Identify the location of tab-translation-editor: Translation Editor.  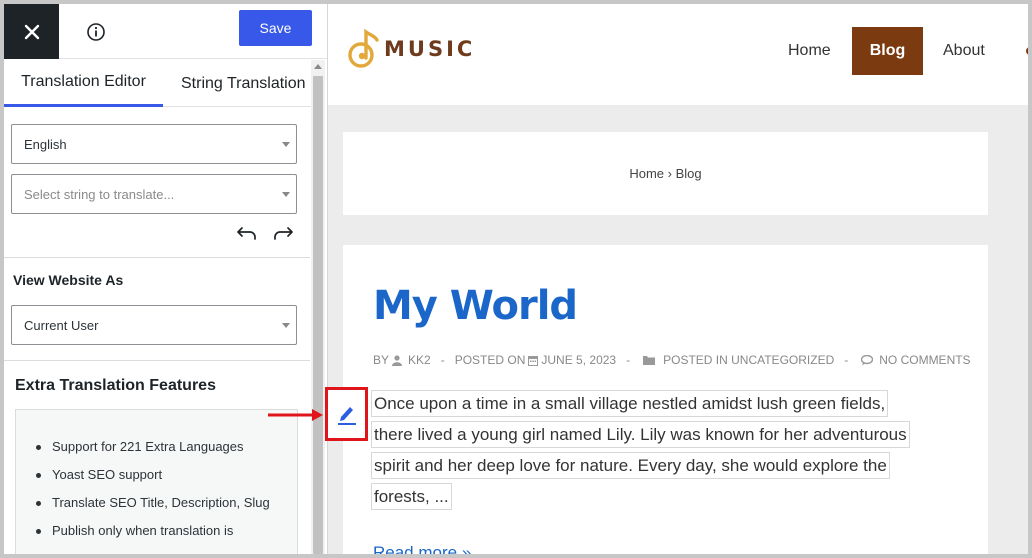
(83, 83).